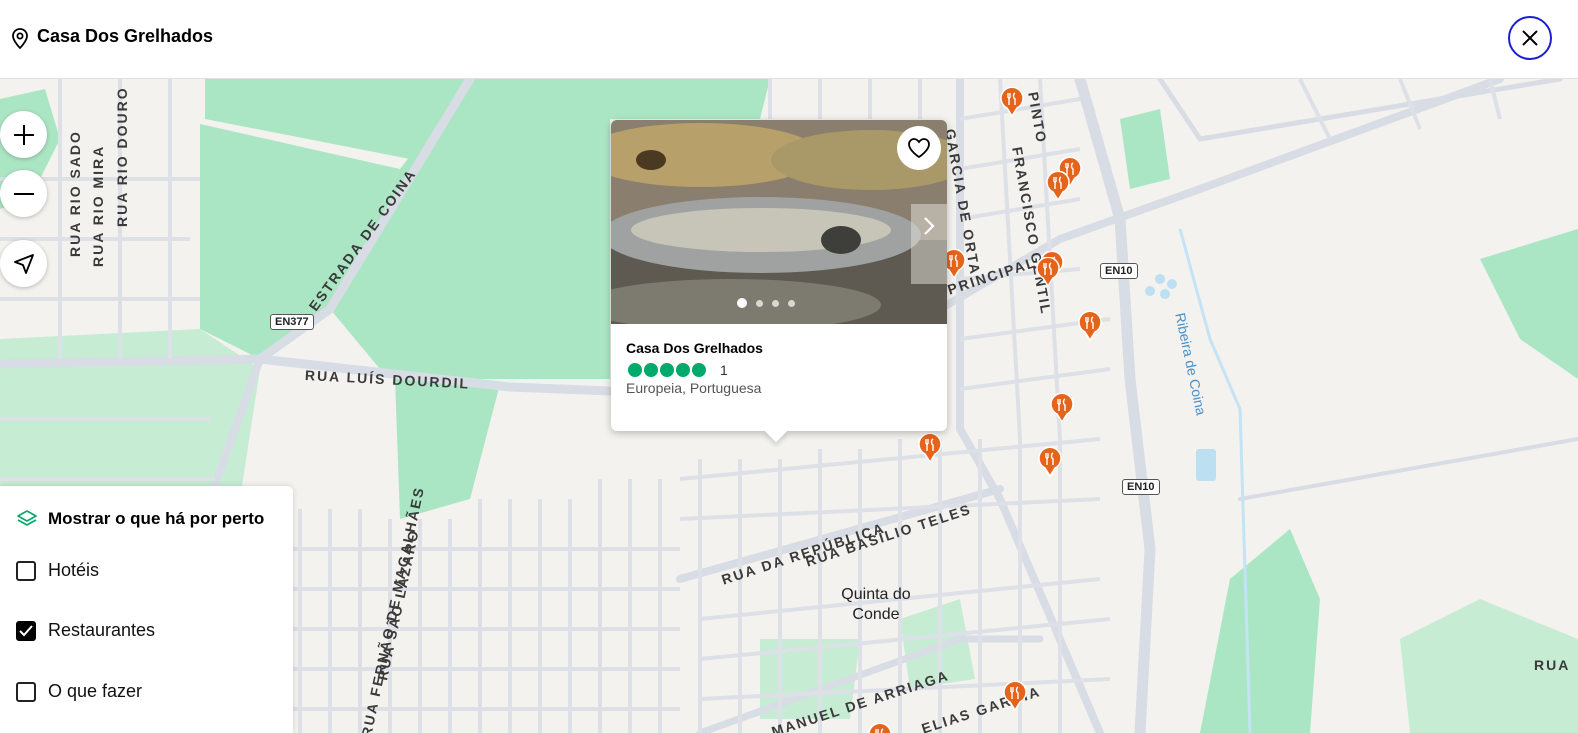 This screenshot has height=733, width=1578. I want to click on things-to-do-label: O que fazer, so click(95, 691).